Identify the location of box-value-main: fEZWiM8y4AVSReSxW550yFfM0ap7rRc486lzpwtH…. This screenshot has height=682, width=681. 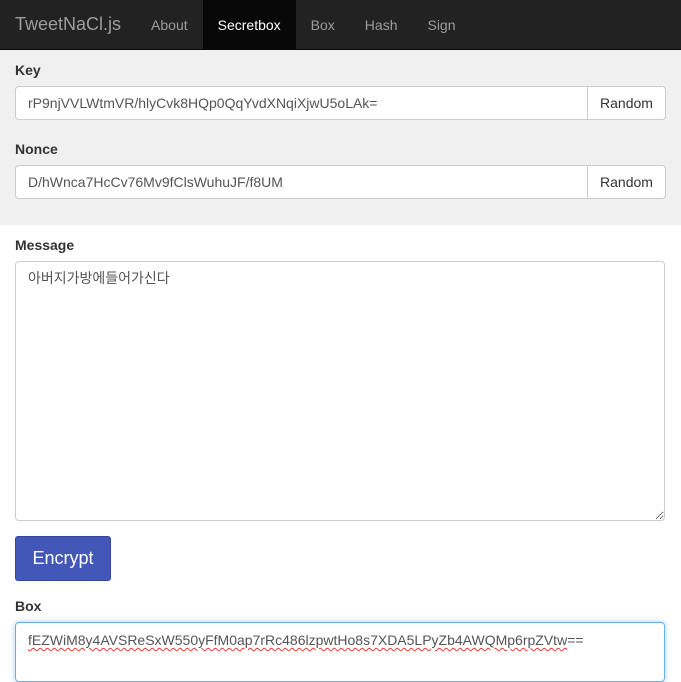
(298, 640).